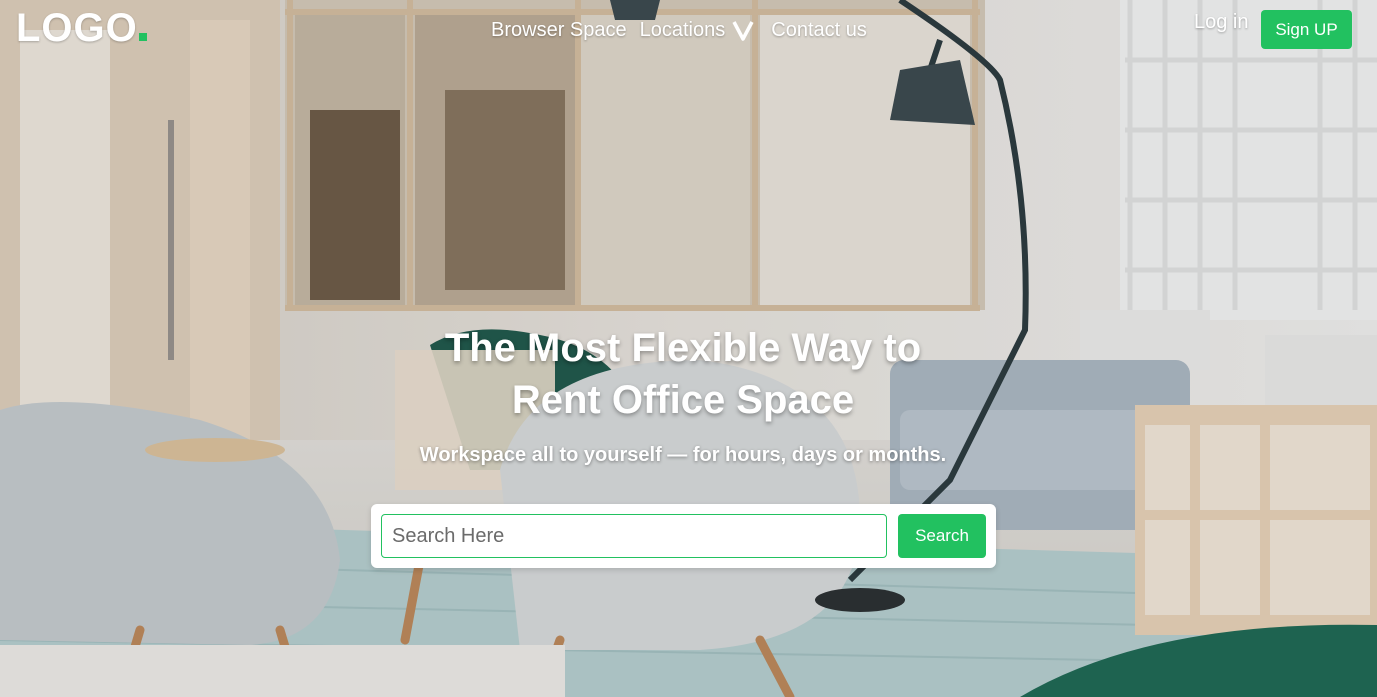 The width and height of the screenshot is (1377, 697). Describe the element at coordinates (1221, 22) in the screenshot. I see `login-link: Log in` at that location.